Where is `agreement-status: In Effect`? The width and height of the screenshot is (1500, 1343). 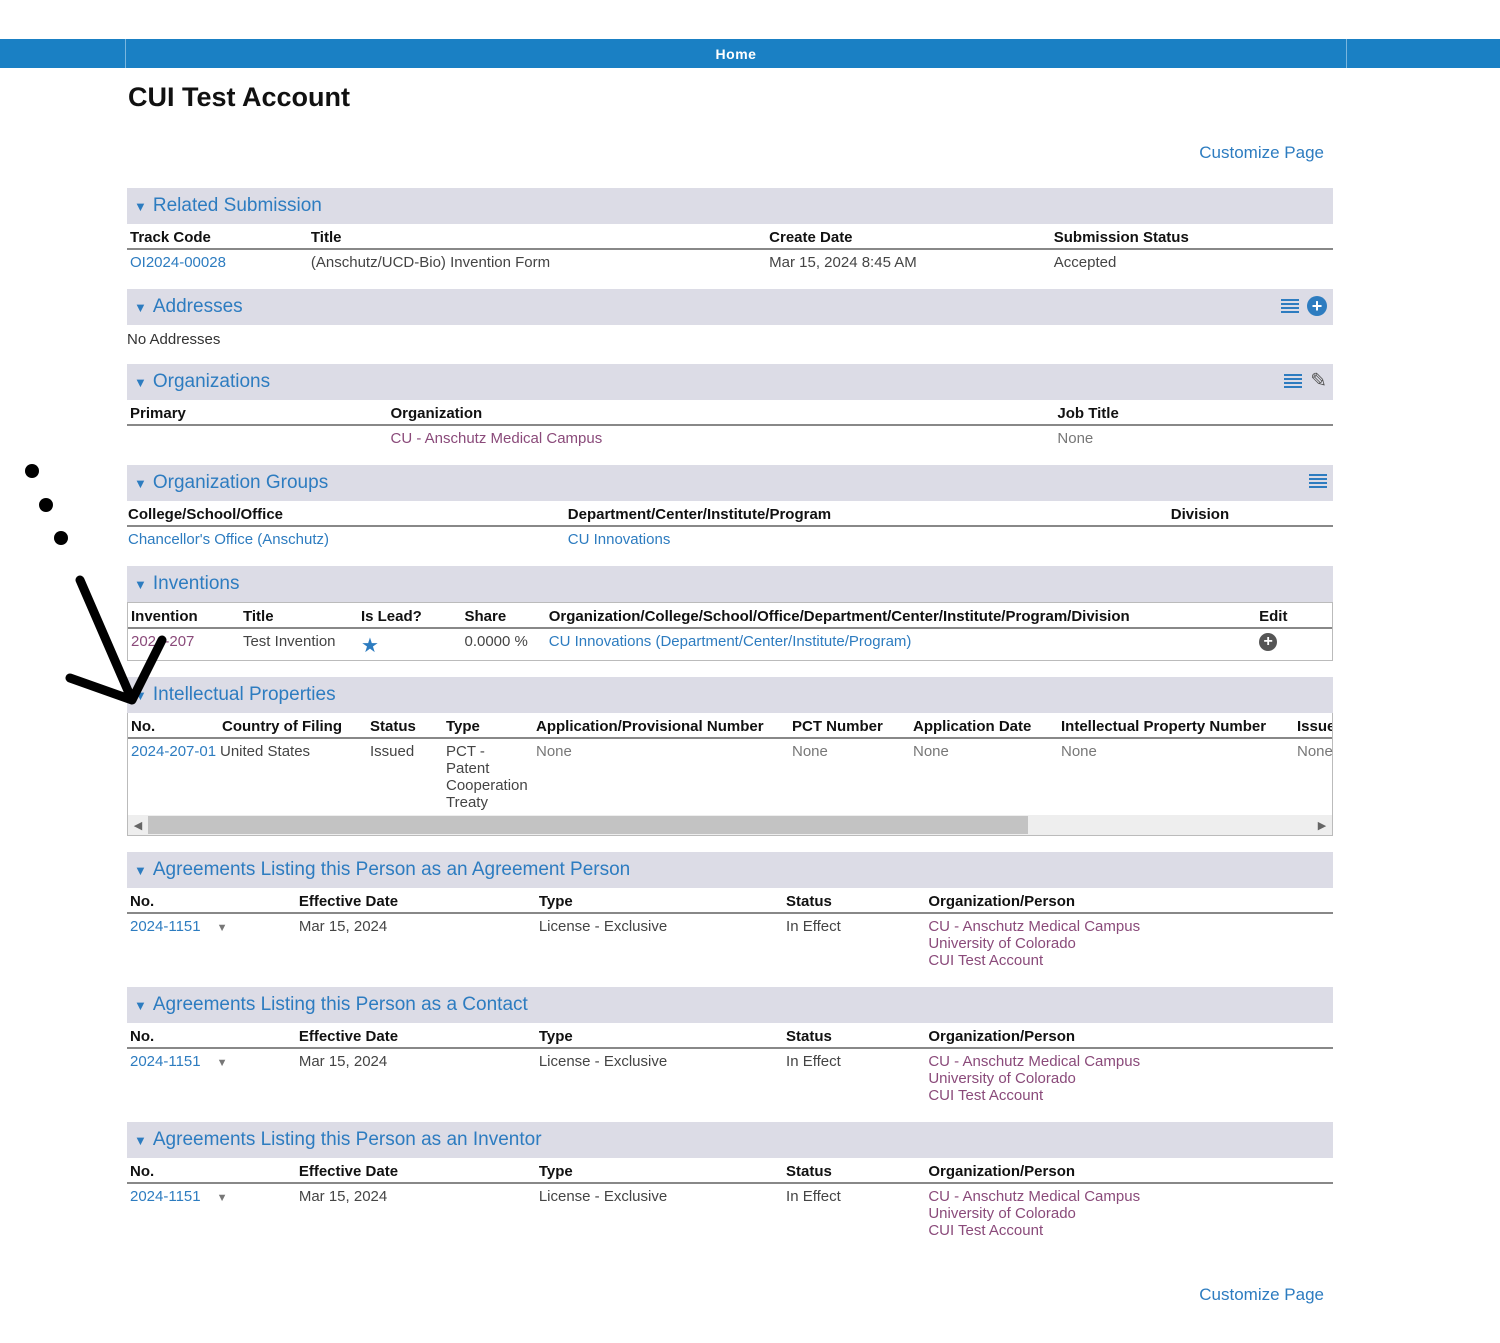
agreement-status: In Effect is located at coordinates (813, 1061).